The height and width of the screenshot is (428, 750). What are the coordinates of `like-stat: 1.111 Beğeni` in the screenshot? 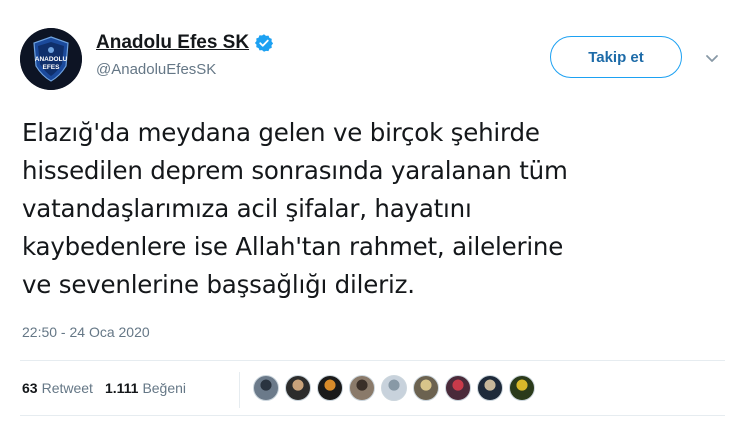 It's located at (151, 388).